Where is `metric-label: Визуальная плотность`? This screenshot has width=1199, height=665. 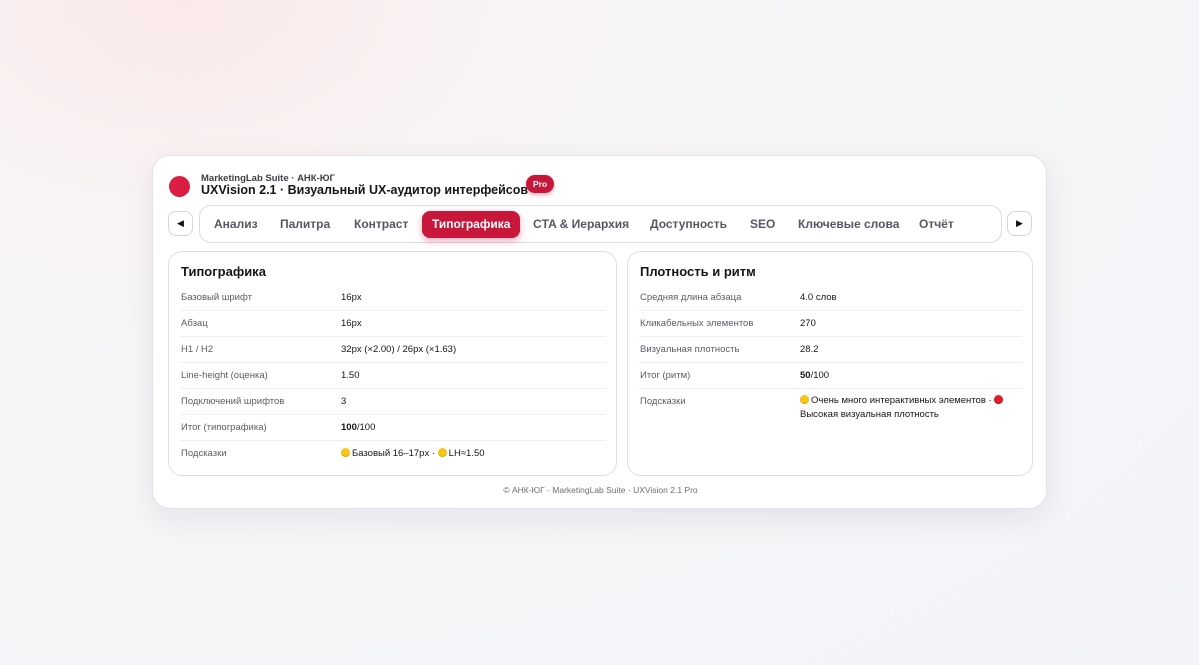
metric-label: Визуальная плотность is located at coordinates (690, 349).